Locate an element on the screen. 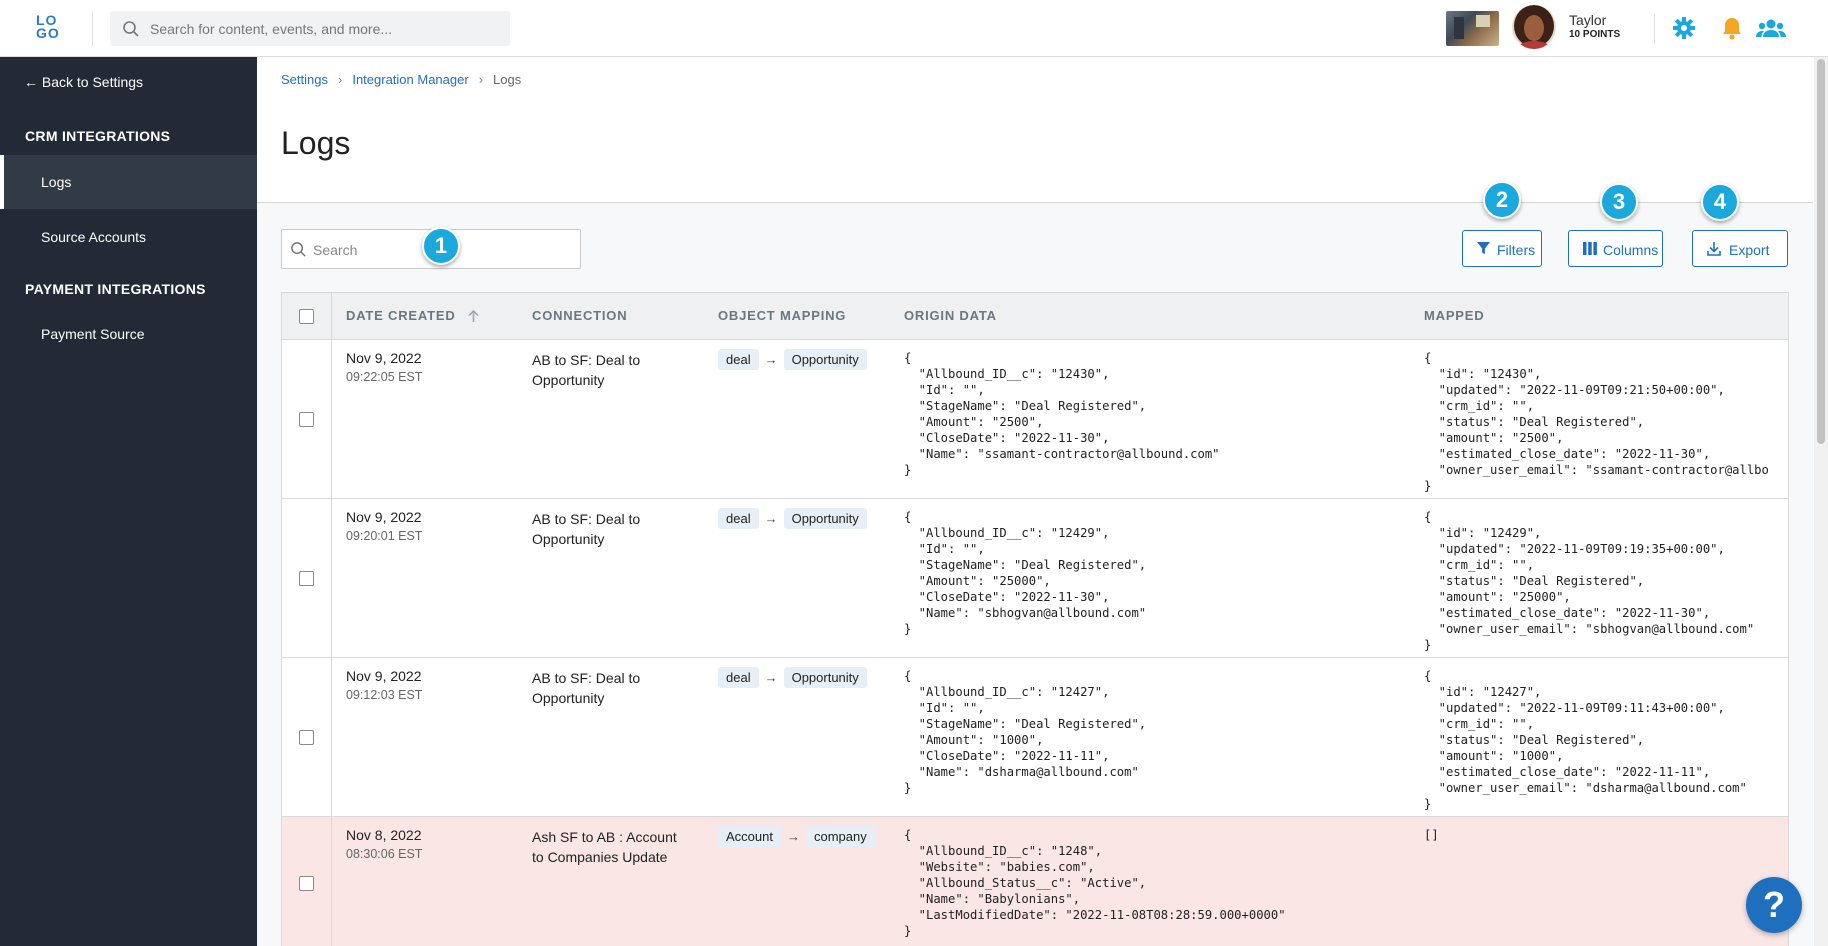  breadcrumb-settings: Settings is located at coordinates (304, 79).